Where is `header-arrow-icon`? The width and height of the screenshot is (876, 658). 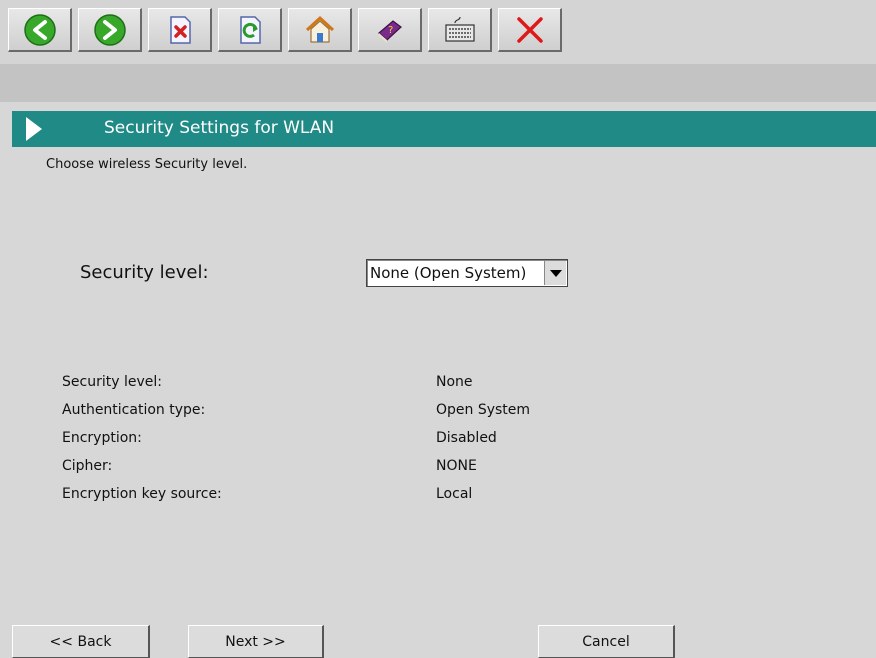 header-arrow-icon is located at coordinates (34, 129).